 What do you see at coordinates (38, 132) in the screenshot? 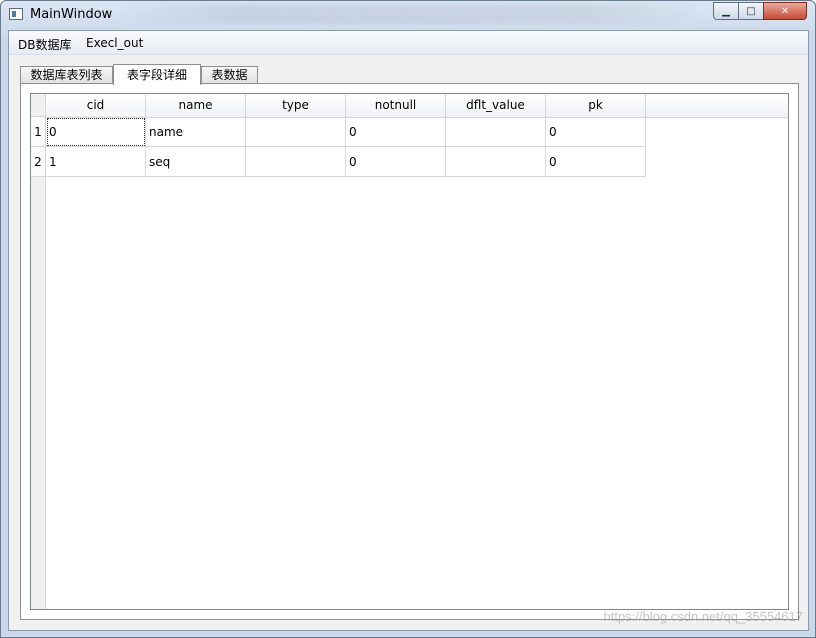
I see `row-header-1: 1` at bounding box center [38, 132].